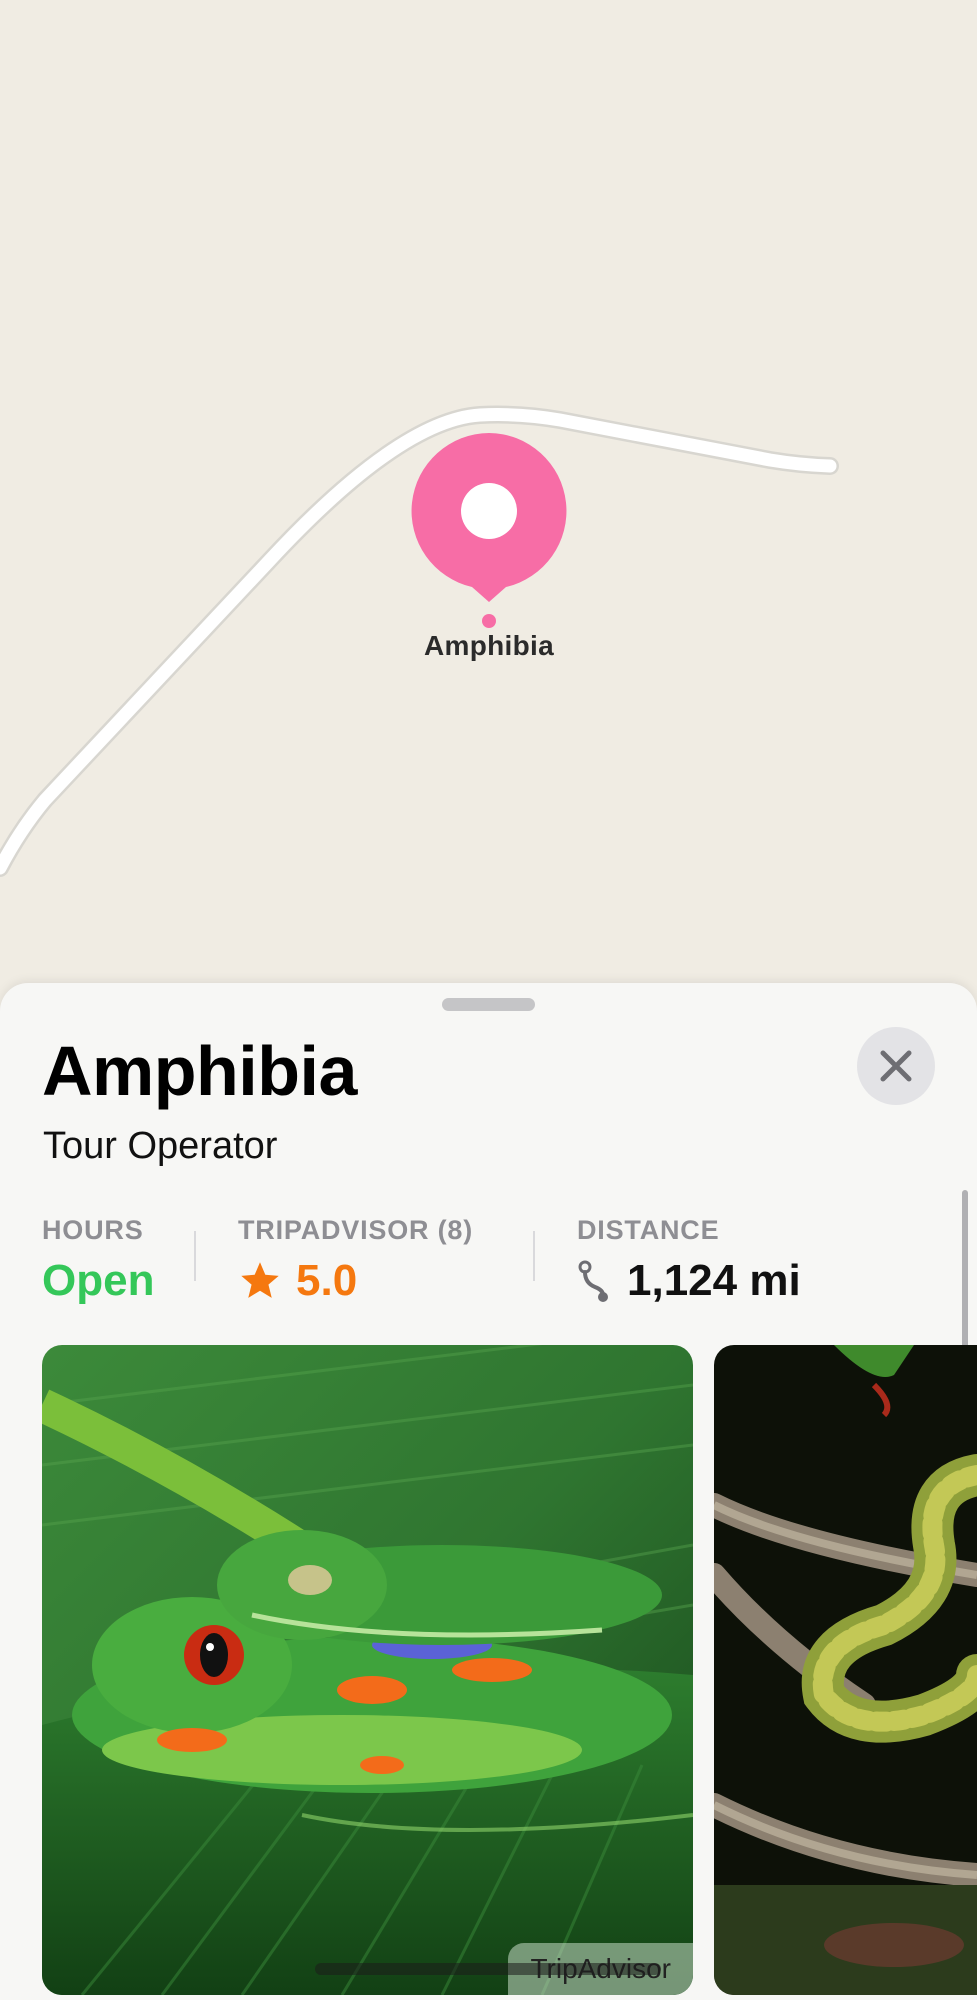 Image resolution: width=977 pixels, height=2000 pixels. I want to click on rating-stat: TRIPADVISOR (8) 5.0, so click(355, 1260).